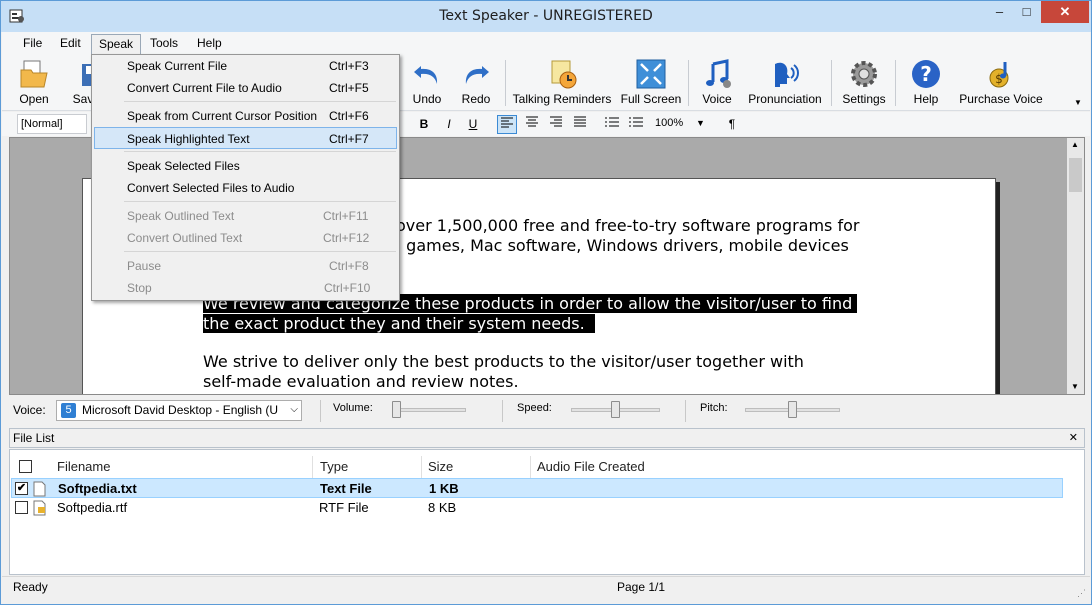  I want to click on menu-item-stop: Stop Ctrl+F10, so click(245, 288).